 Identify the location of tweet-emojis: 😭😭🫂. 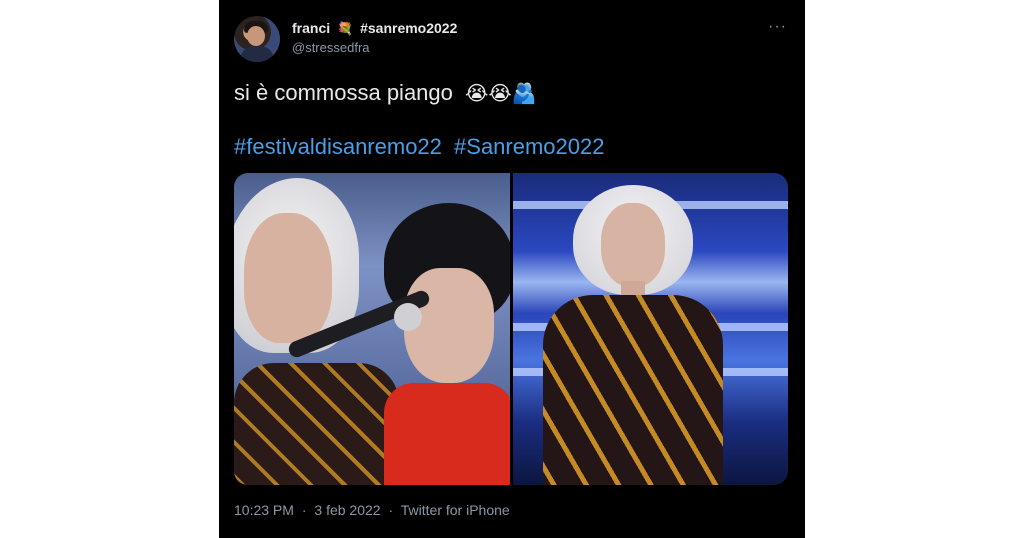
(501, 94).